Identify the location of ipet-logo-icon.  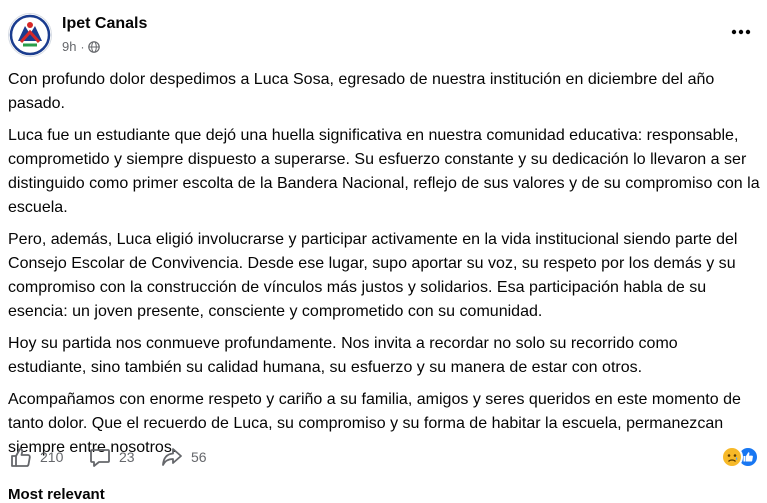
(30, 35).